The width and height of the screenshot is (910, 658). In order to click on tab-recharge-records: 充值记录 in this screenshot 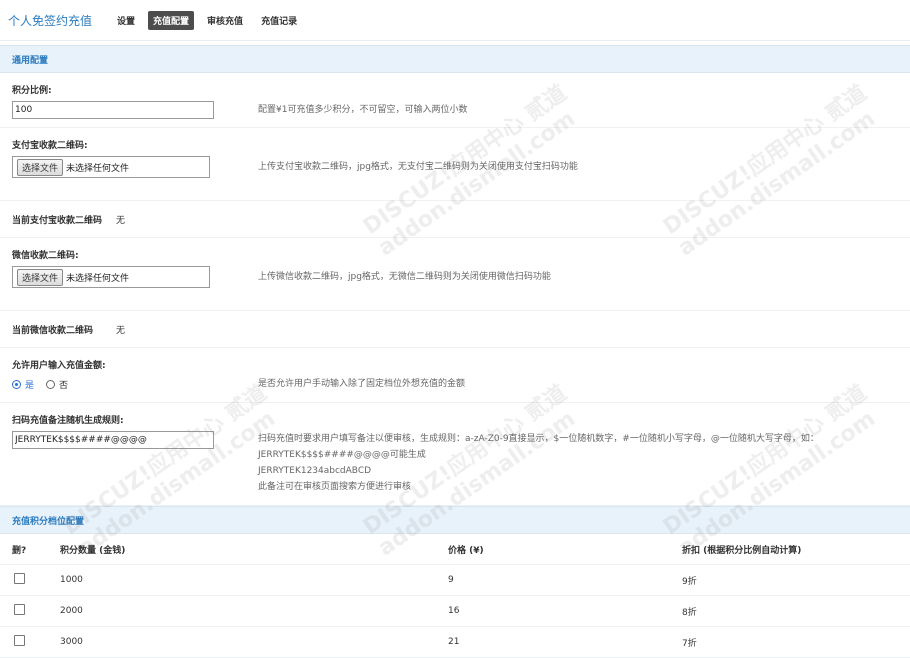, I will do `click(279, 20)`.